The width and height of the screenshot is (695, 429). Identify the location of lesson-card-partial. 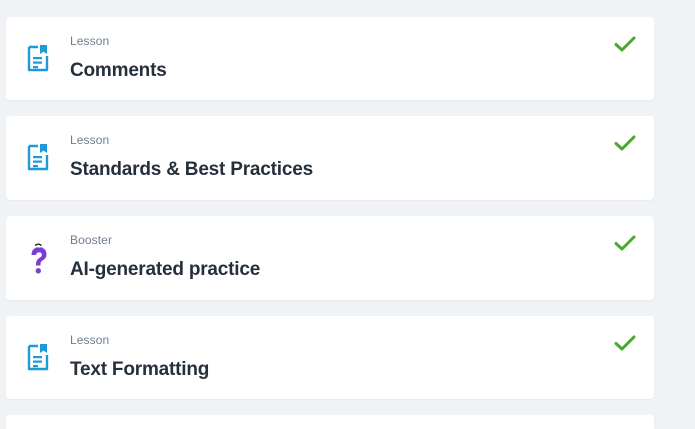
(330, 422).